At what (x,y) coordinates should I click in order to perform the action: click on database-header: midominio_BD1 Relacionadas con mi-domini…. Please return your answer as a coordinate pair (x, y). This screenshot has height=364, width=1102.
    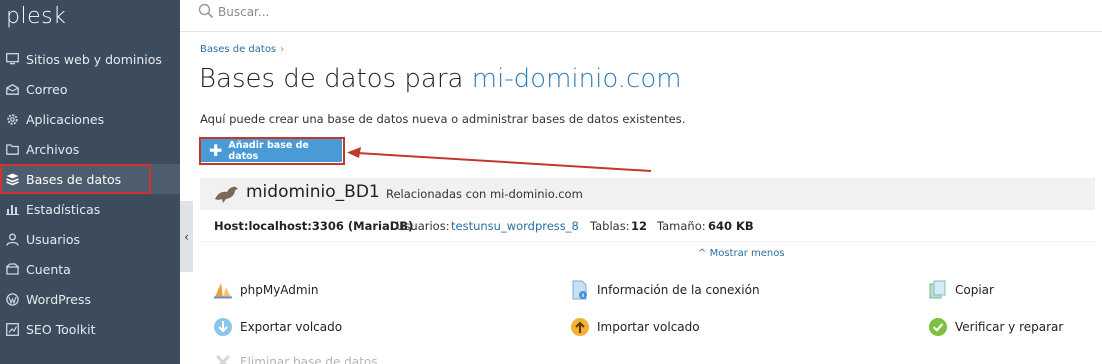
    Looking at the image, I should click on (647, 194).